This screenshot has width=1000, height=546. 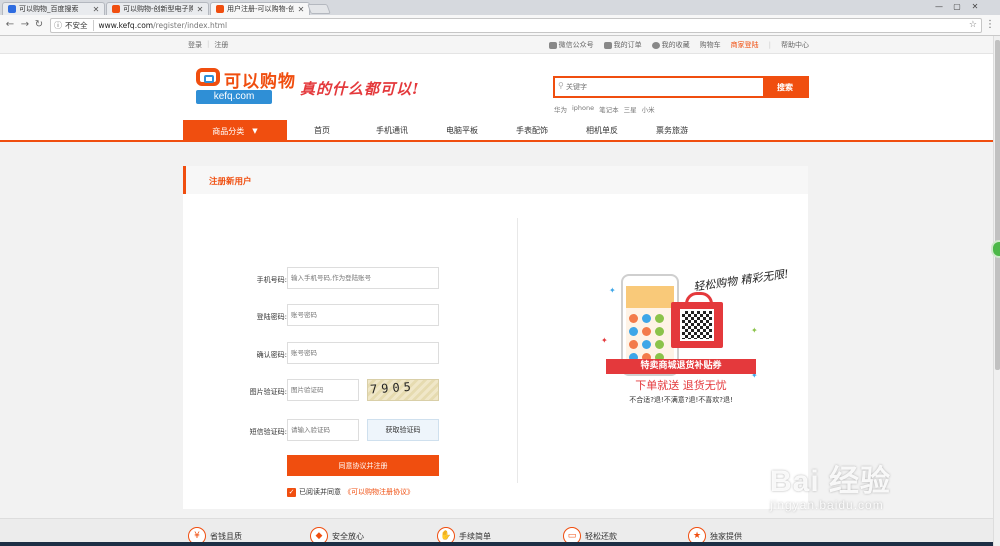 What do you see at coordinates (997, 205) in the screenshot?
I see `scrollbar-thumb` at bounding box center [997, 205].